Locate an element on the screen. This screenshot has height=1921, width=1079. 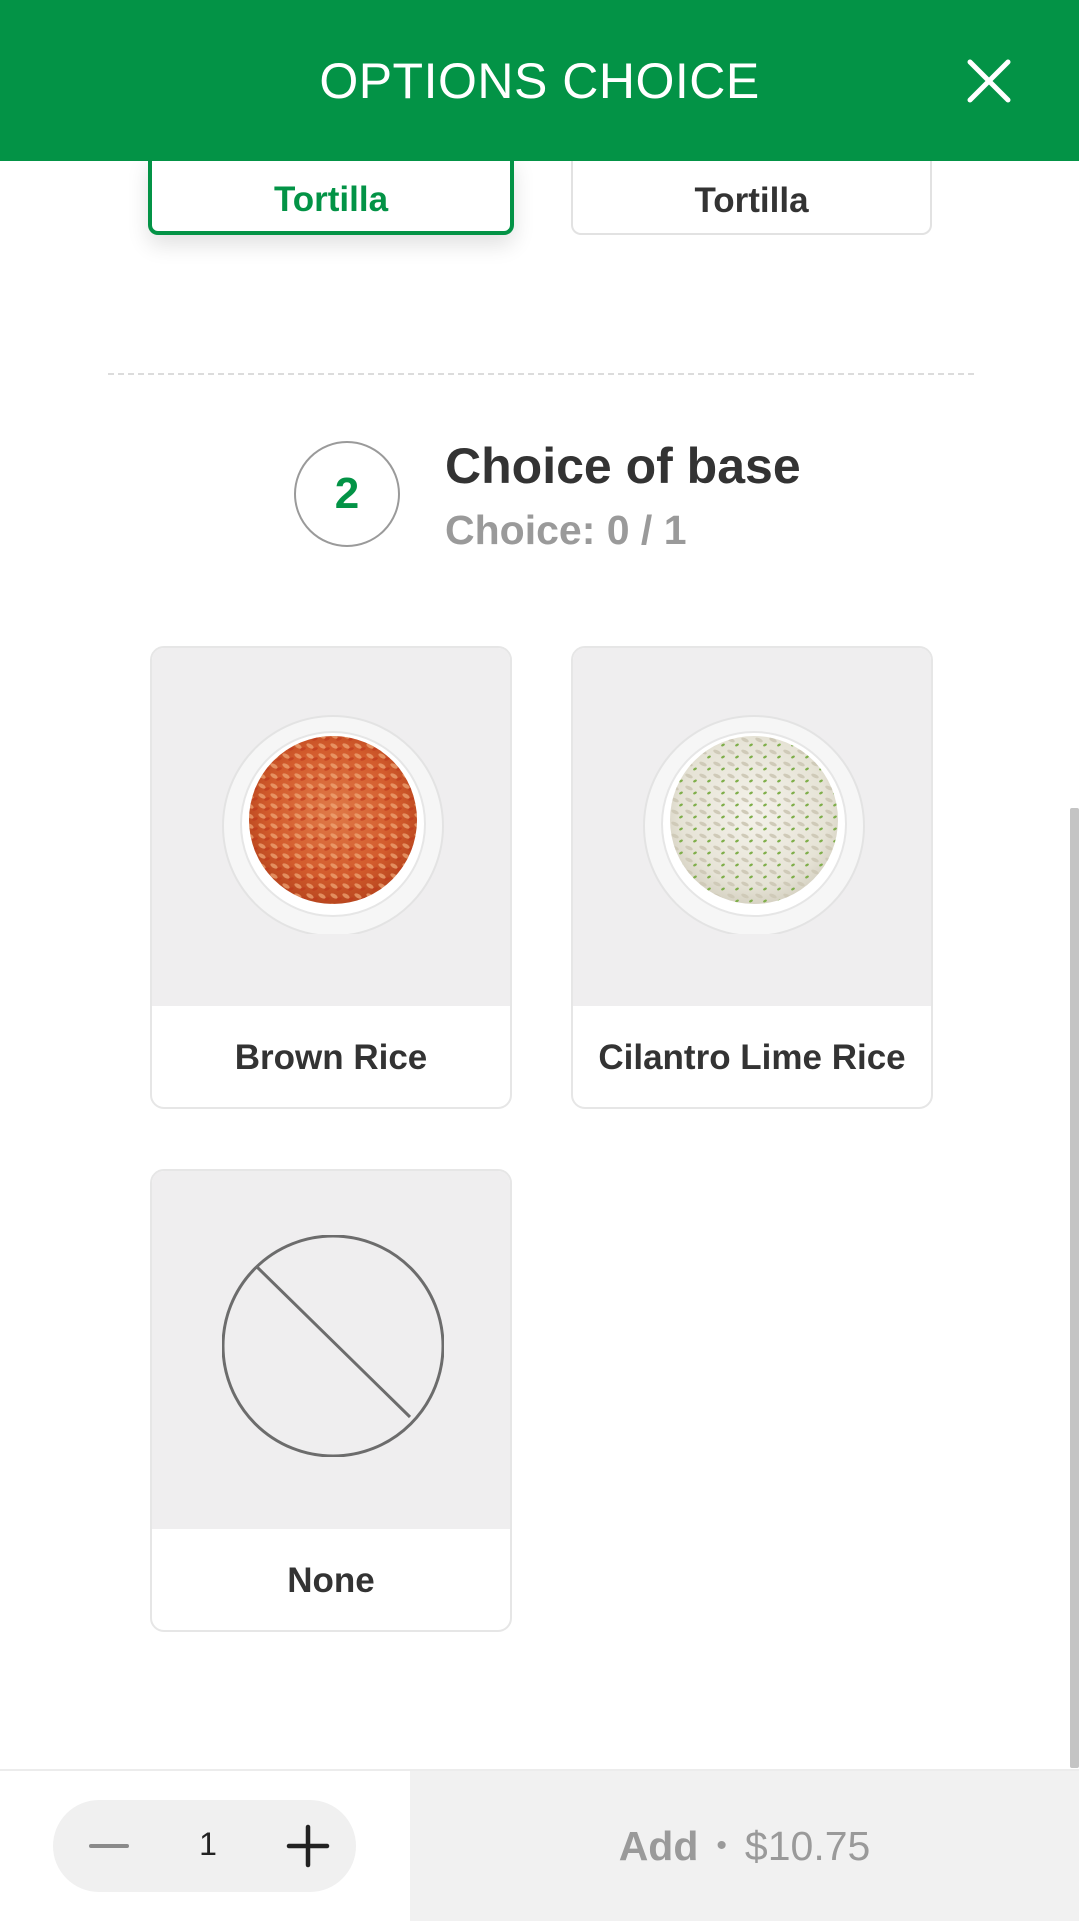
page-title: OPTIONS CHOICE is located at coordinates (539, 81).